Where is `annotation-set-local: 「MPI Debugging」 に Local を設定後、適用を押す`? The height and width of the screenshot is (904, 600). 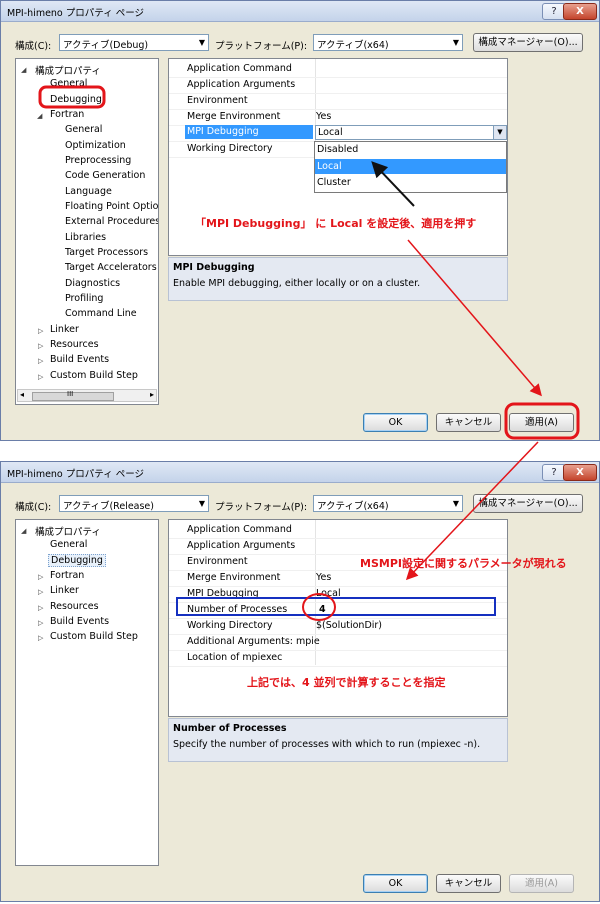
annotation-set-local: 「MPI Debugging」 に Local を設定後、適用を押す is located at coordinates (336, 223).